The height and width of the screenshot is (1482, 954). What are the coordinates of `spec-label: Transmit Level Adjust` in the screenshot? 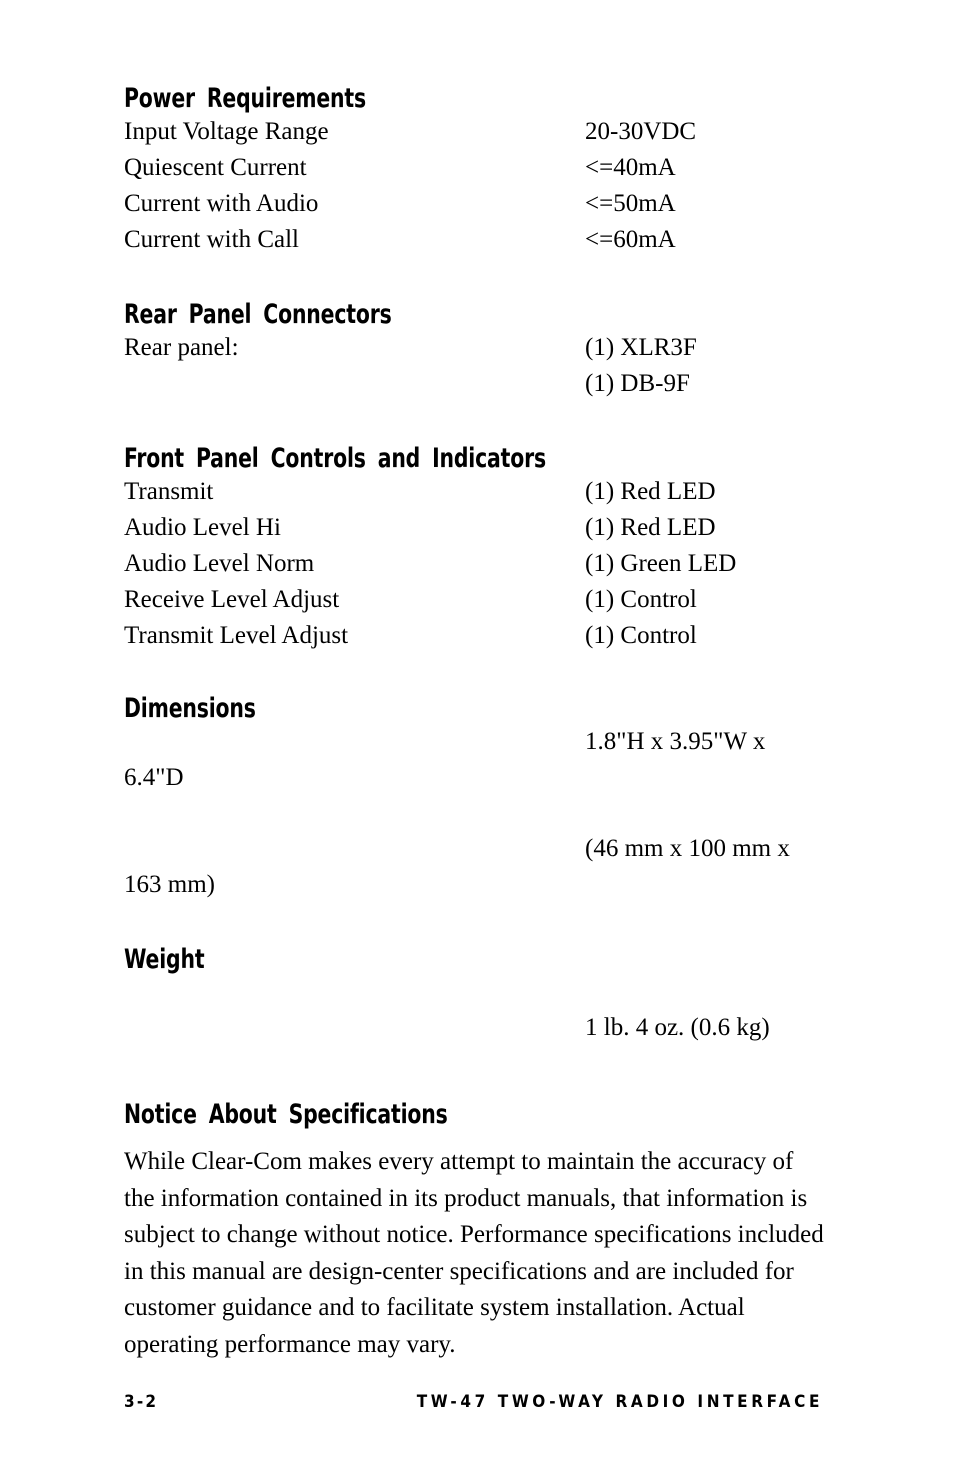 It's located at (236, 635).